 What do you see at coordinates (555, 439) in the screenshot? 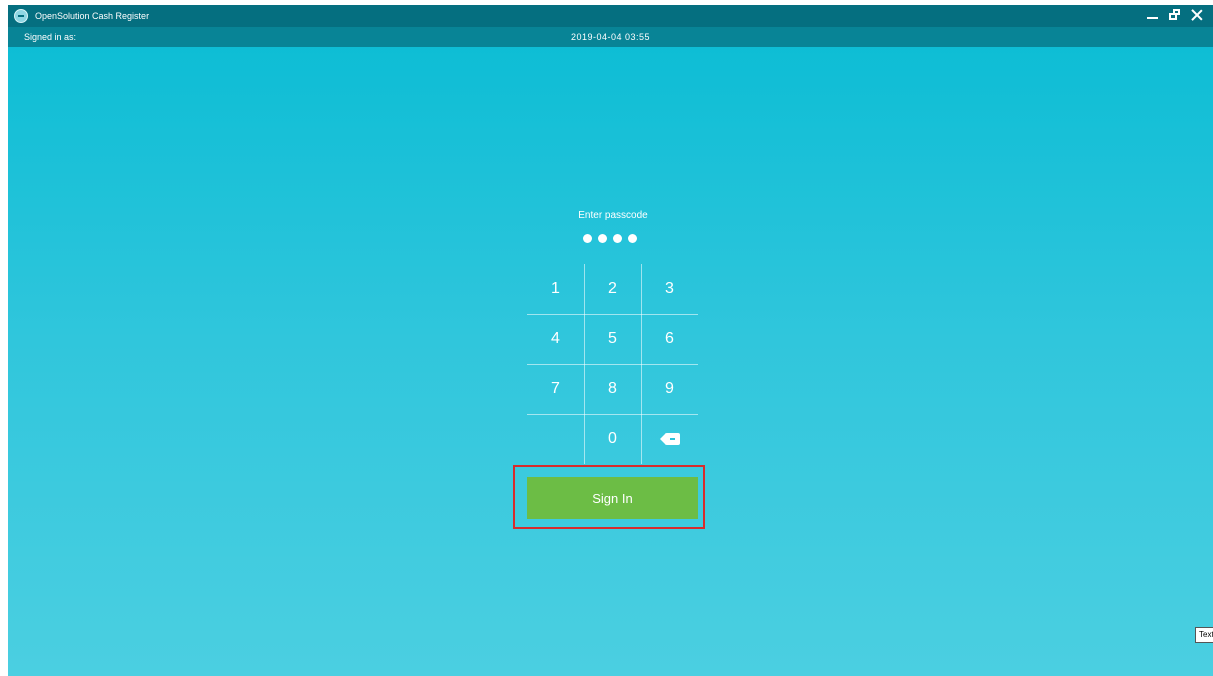
I see `key-empty` at bounding box center [555, 439].